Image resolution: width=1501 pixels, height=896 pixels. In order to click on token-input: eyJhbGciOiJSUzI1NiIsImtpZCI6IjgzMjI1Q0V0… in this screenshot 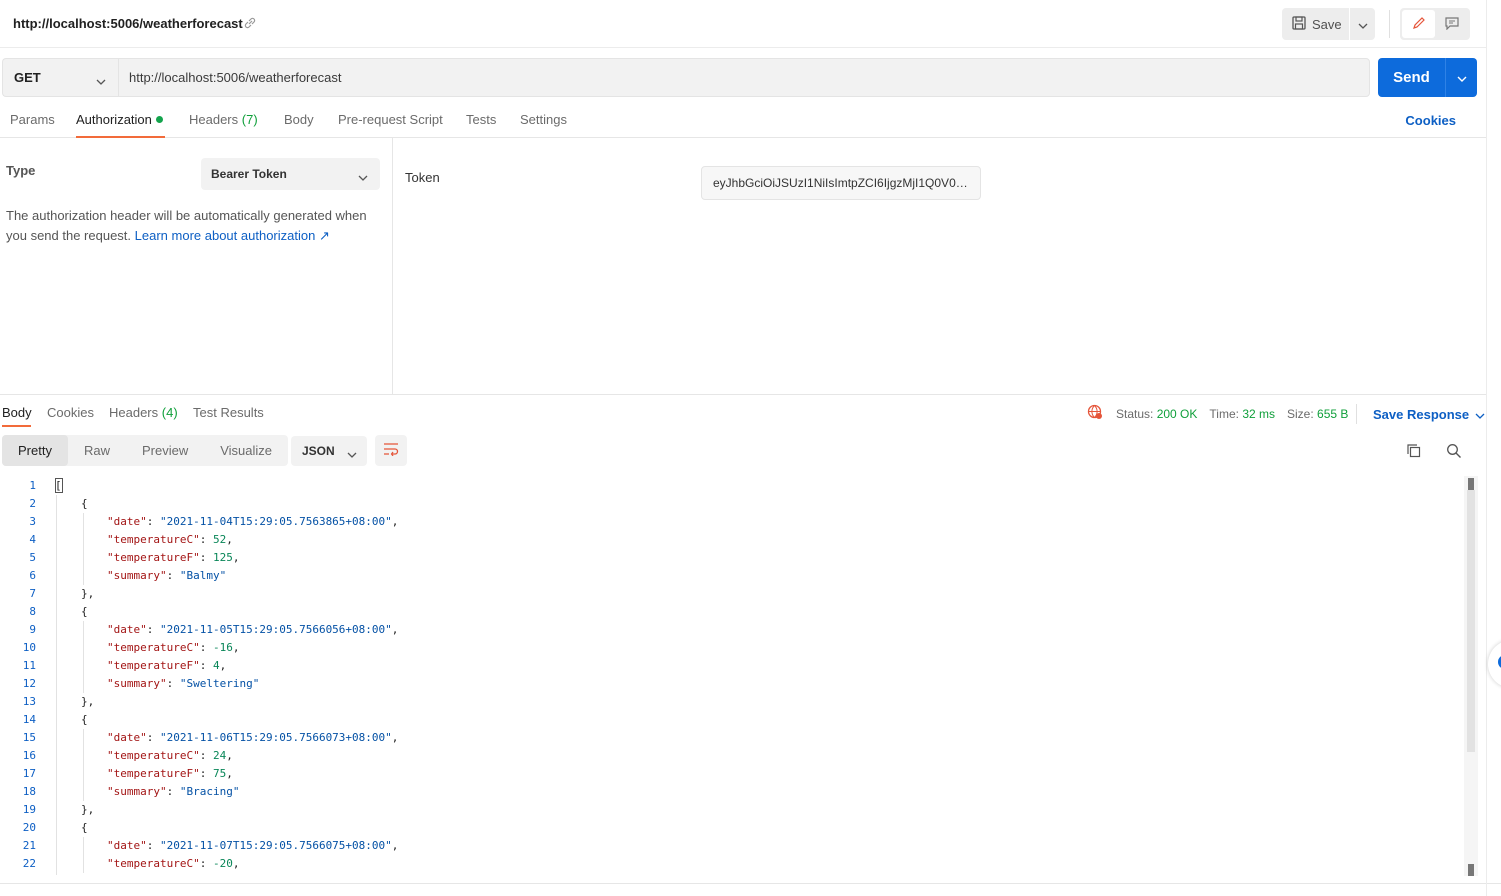, I will do `click(841, 183)`.